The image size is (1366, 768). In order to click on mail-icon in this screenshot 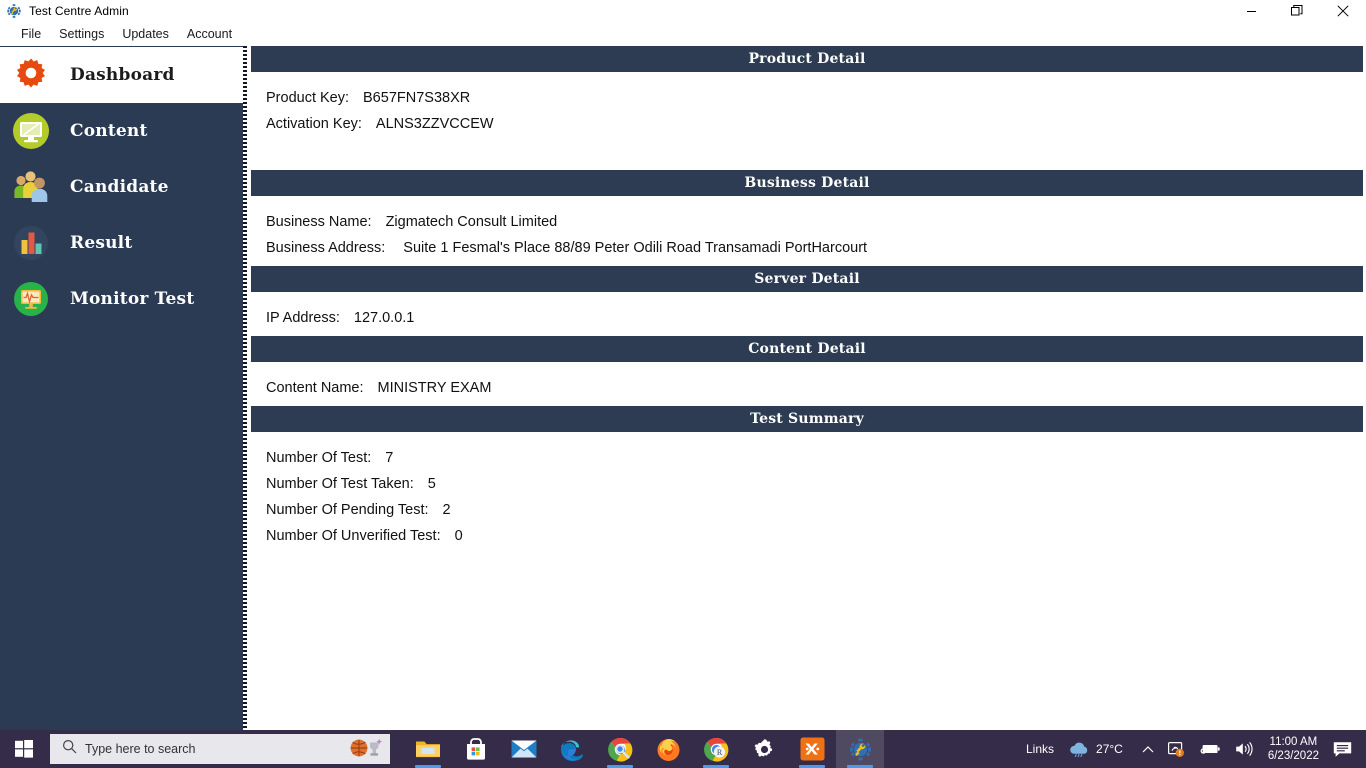, I will do `click(524, 749)`.